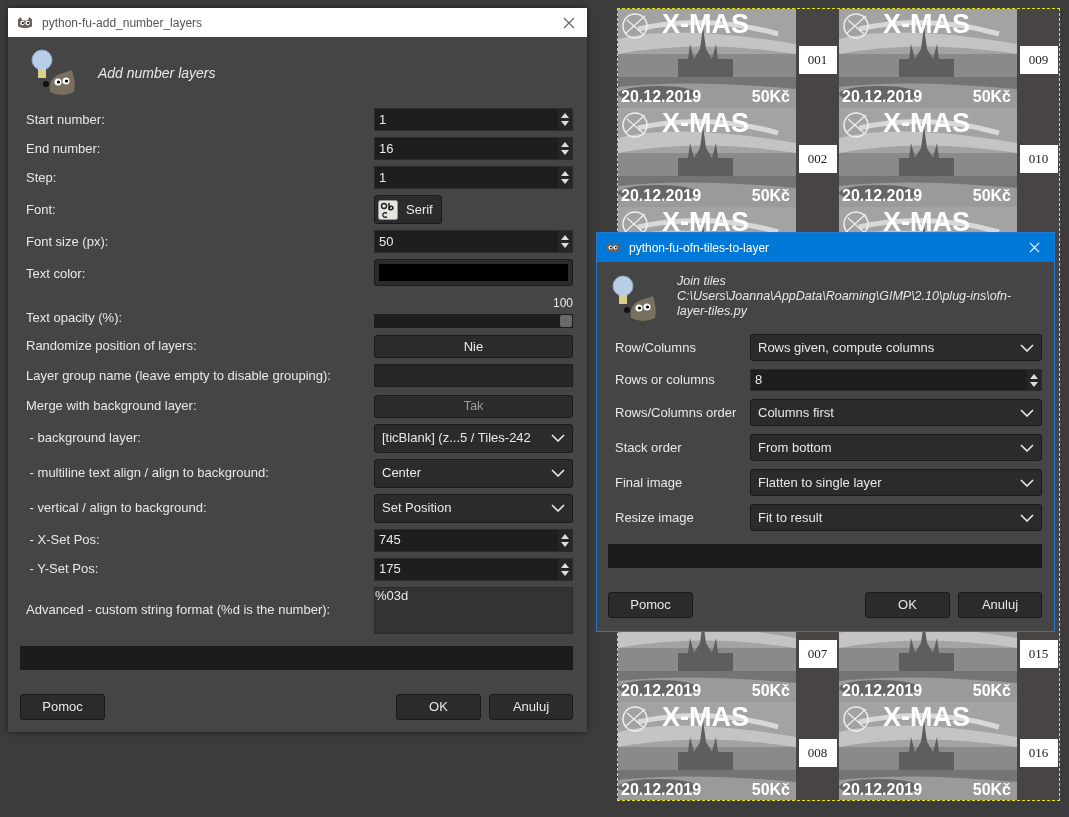 The image size is (1069, 817). I want to click on number-label: 002, so click(817, 159).